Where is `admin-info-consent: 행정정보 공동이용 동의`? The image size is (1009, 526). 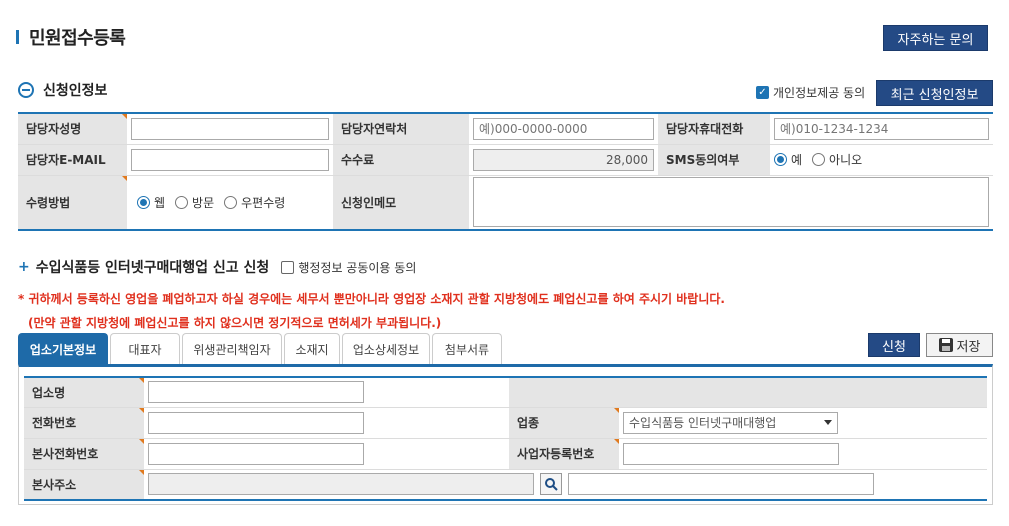 admin-info-consent: 행정정보 공동이용 동의 is located at coordinates (348, 267).